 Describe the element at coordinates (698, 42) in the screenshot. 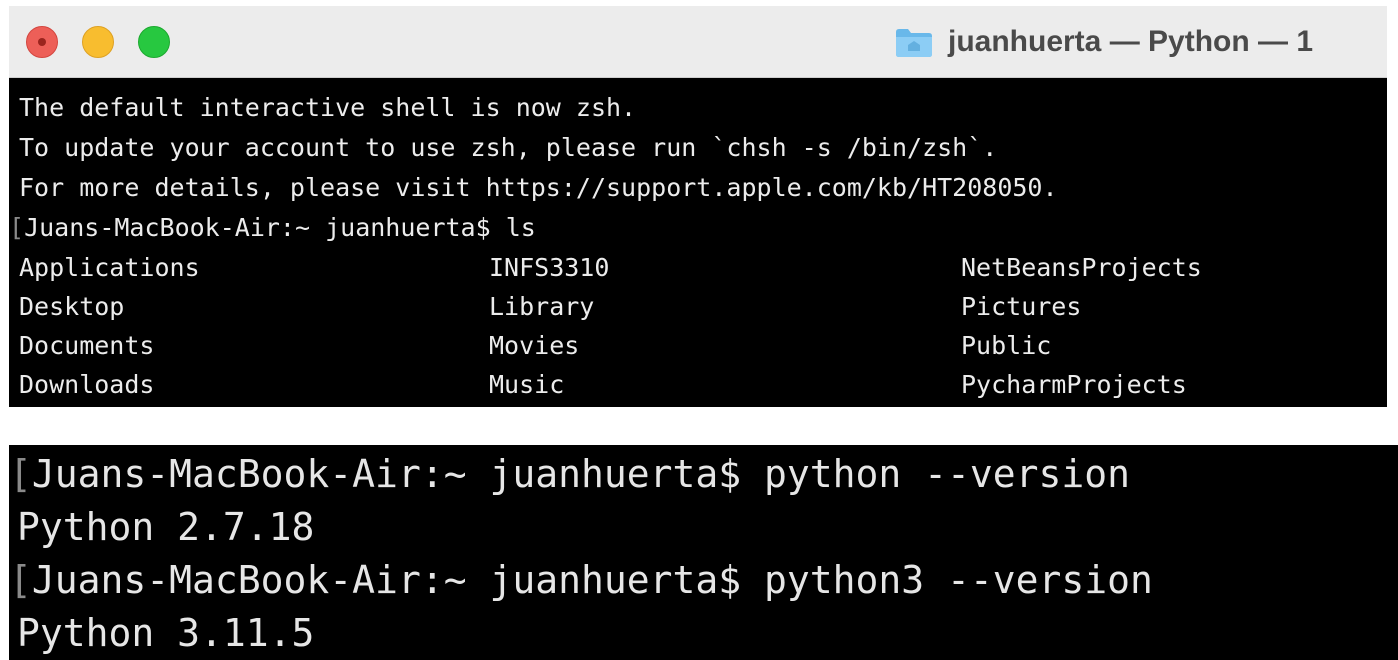

I see `title-bar: juanhuerta — Python — 1` at that location.